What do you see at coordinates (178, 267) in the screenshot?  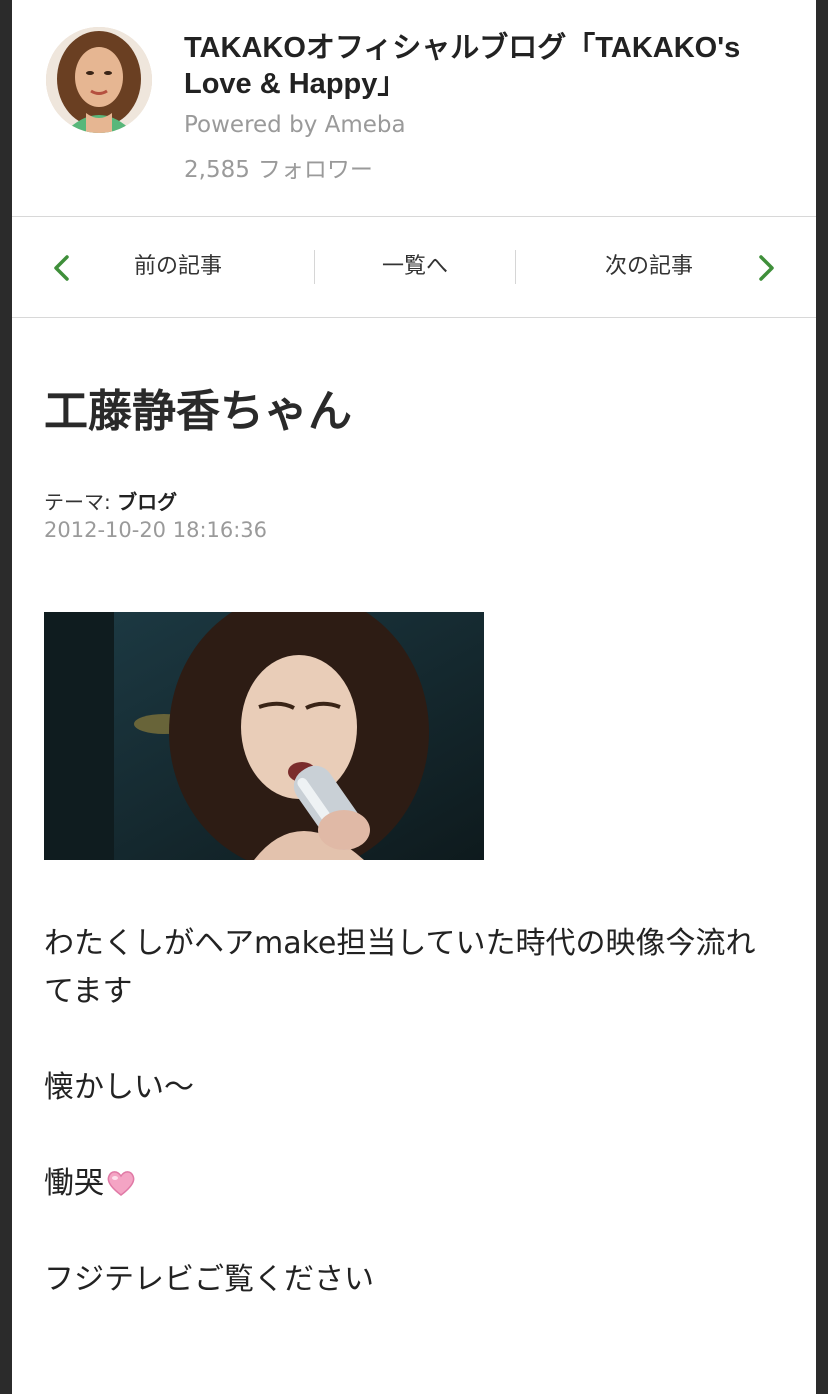 I see `prev-article-link: 前の記事` at bounding box center [178, 267].